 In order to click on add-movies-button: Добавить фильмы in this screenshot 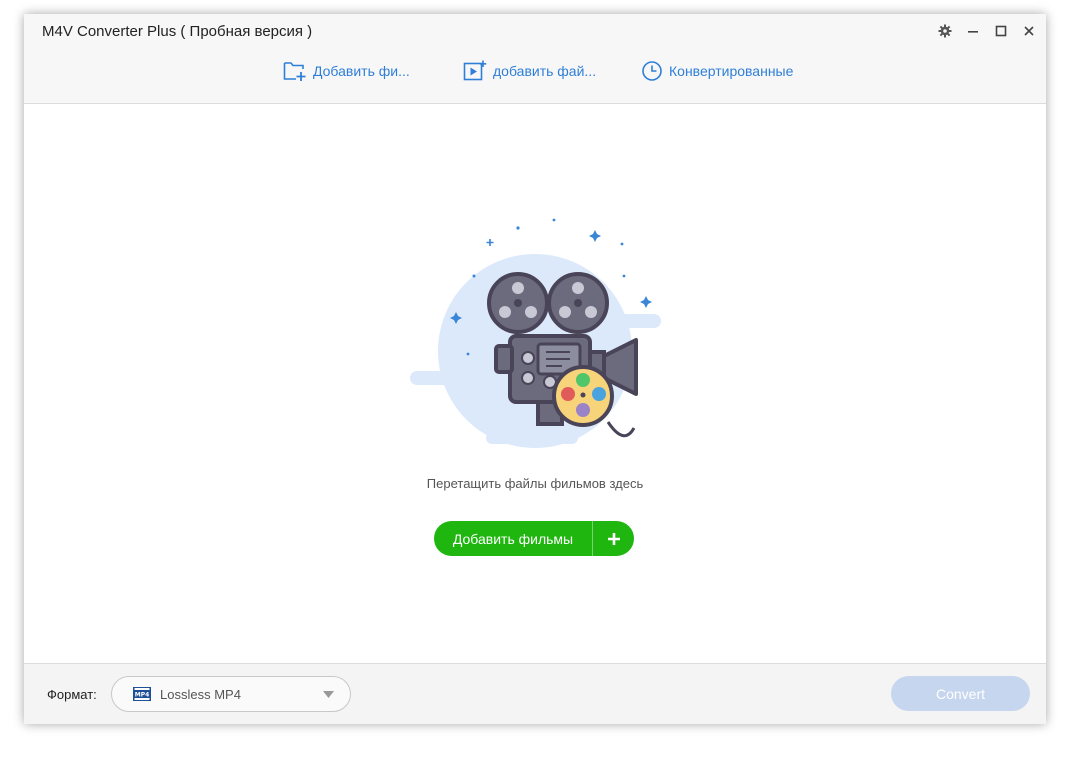, I will do `click(534, 538)`.